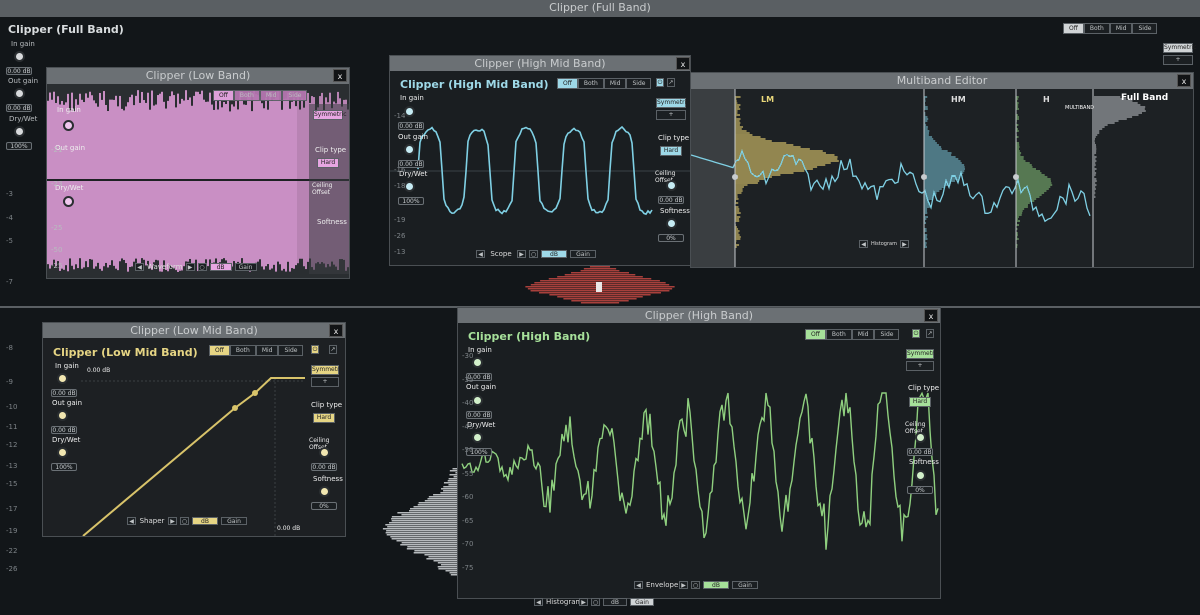  Describe the element at coordinates (62, 452) in the screenshot. I see `lm-drywet-knob` at that location.